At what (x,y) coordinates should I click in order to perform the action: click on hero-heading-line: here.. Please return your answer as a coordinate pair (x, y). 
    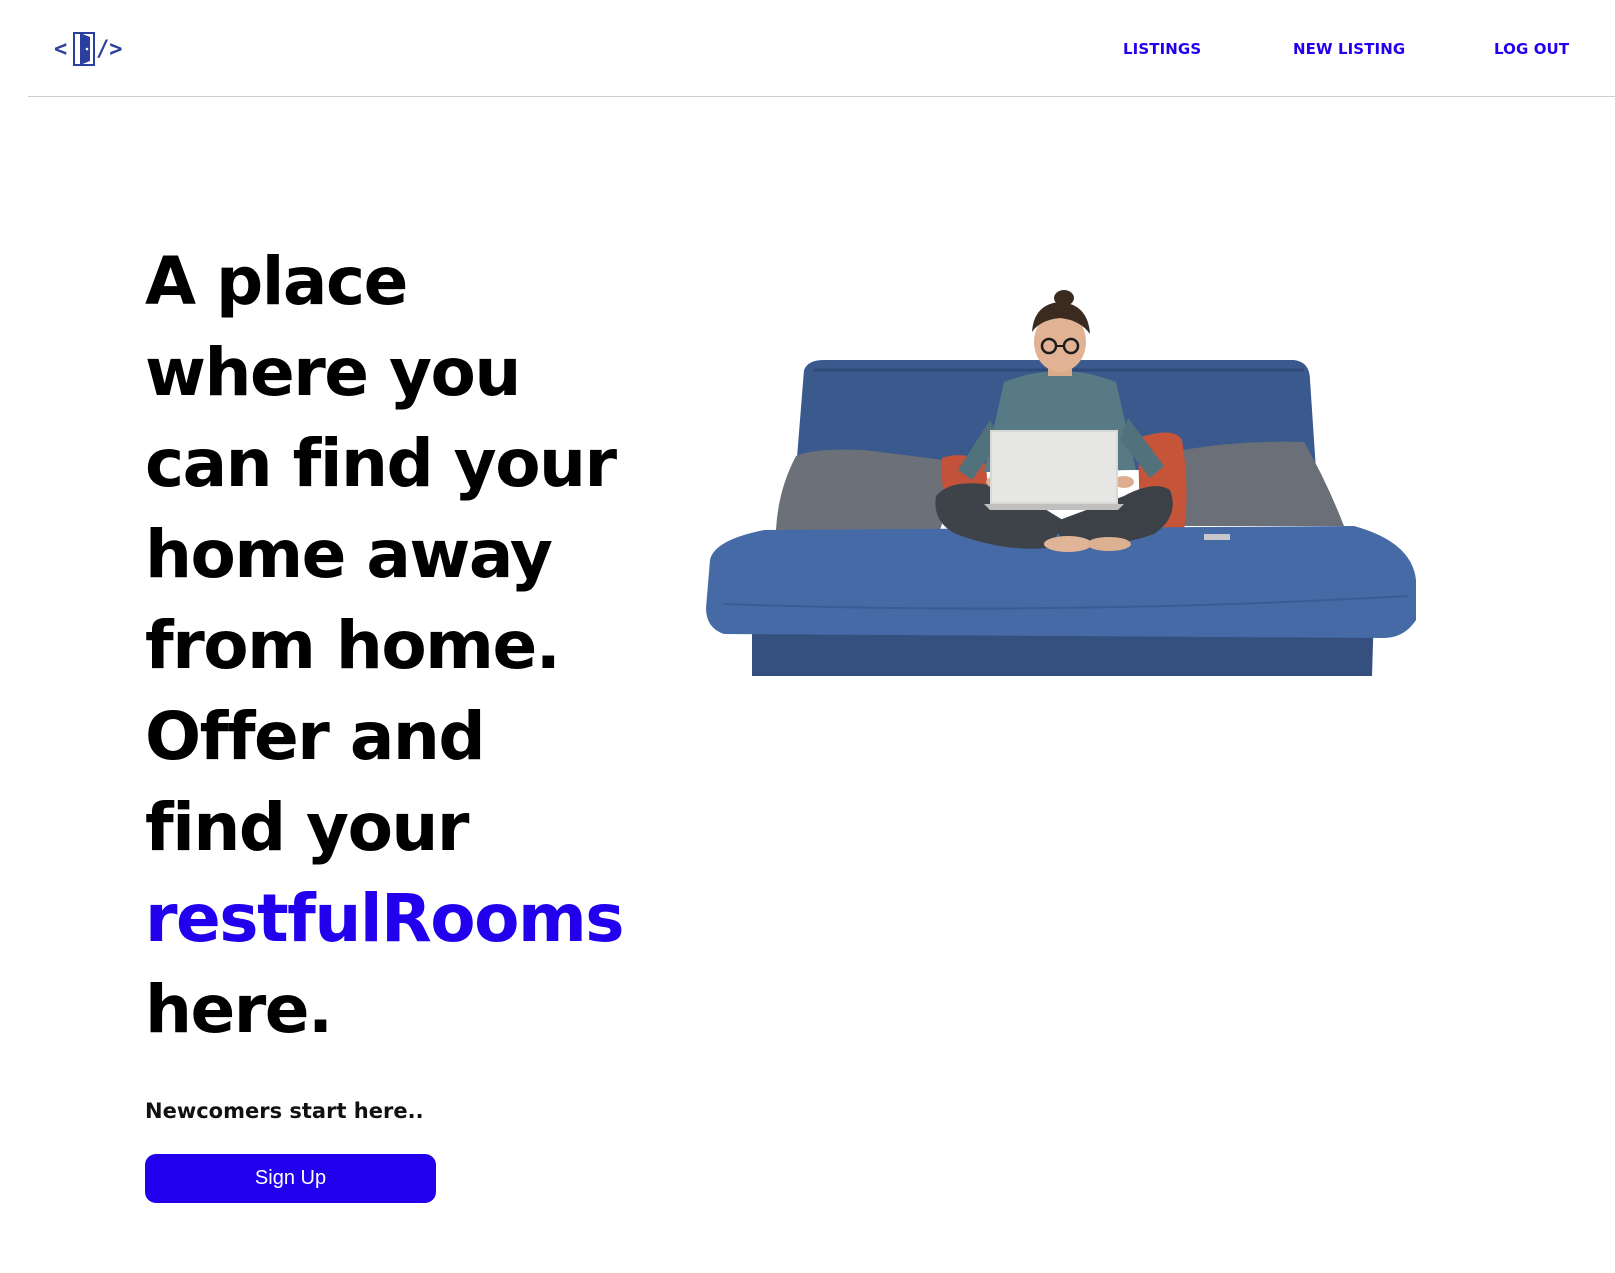
    Looking at the image, I should click on (239, 1009).